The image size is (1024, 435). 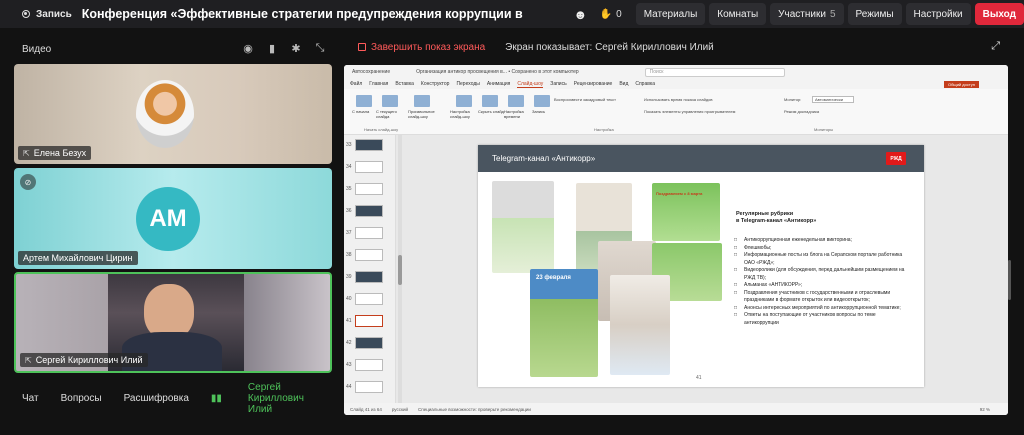 What do you see at coordinates (349, 211) in the screenshot?
I see `slide-thumbnail-number: 36` at bounding box center [349, 211].